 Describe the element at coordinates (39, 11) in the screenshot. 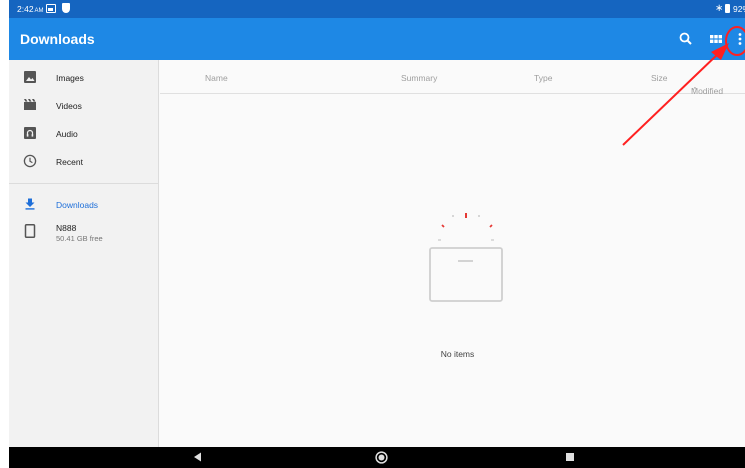

I see `status-time-suffix: AM` at that location.